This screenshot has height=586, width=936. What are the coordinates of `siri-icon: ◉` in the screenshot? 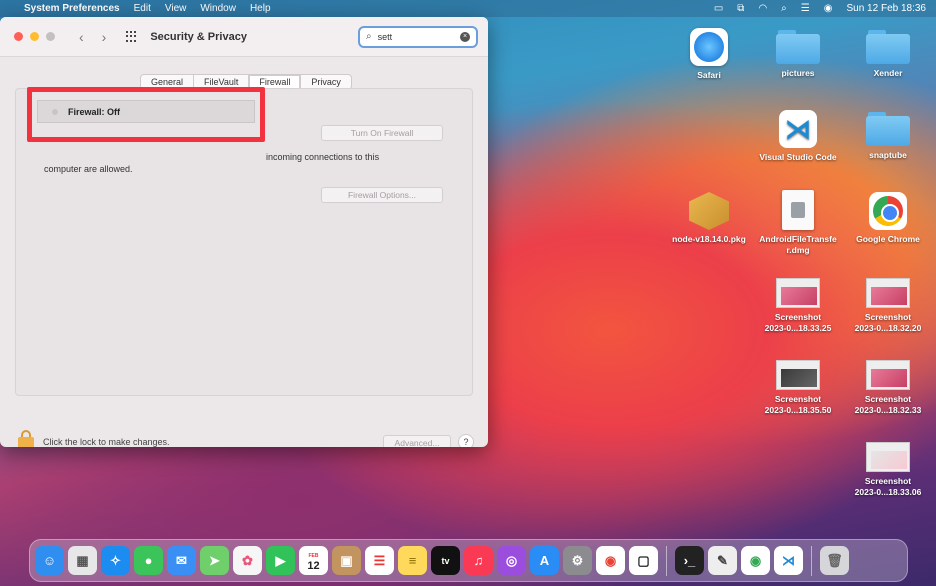 It's located at (828, 8).